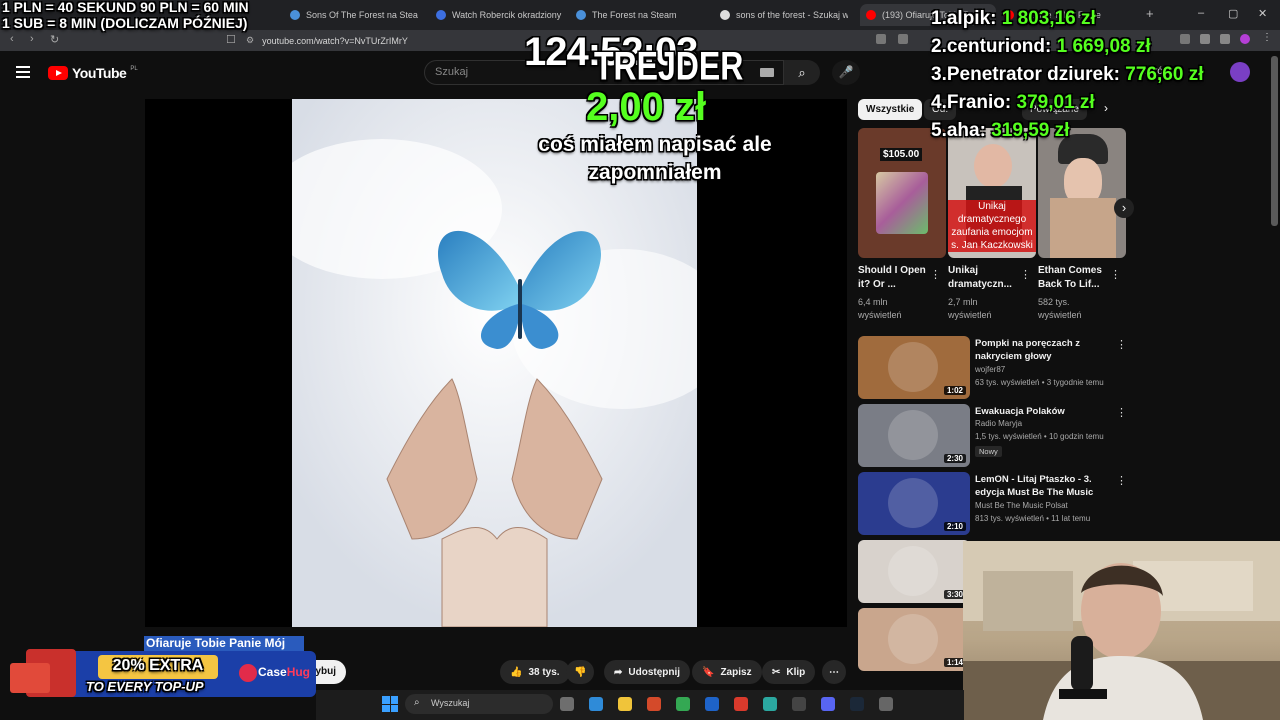 This screenshot has width=1280, height=720. What do you see at coordinates (1262, 13) in the screenshot?
I see `close-window-button: ✕` at bounding box center [1262, 13].